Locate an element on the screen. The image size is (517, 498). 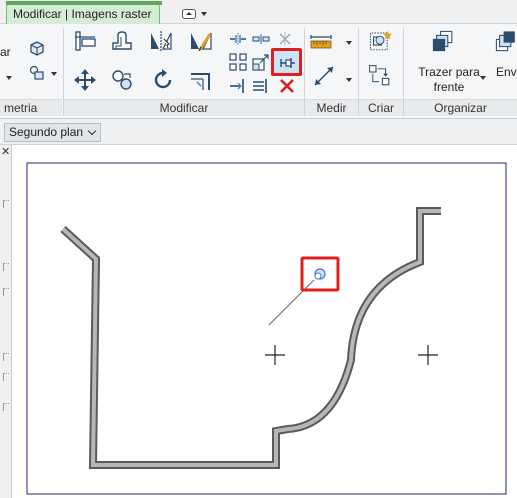
trim-extend-multiple-icon is located at coordinates (261, 86).